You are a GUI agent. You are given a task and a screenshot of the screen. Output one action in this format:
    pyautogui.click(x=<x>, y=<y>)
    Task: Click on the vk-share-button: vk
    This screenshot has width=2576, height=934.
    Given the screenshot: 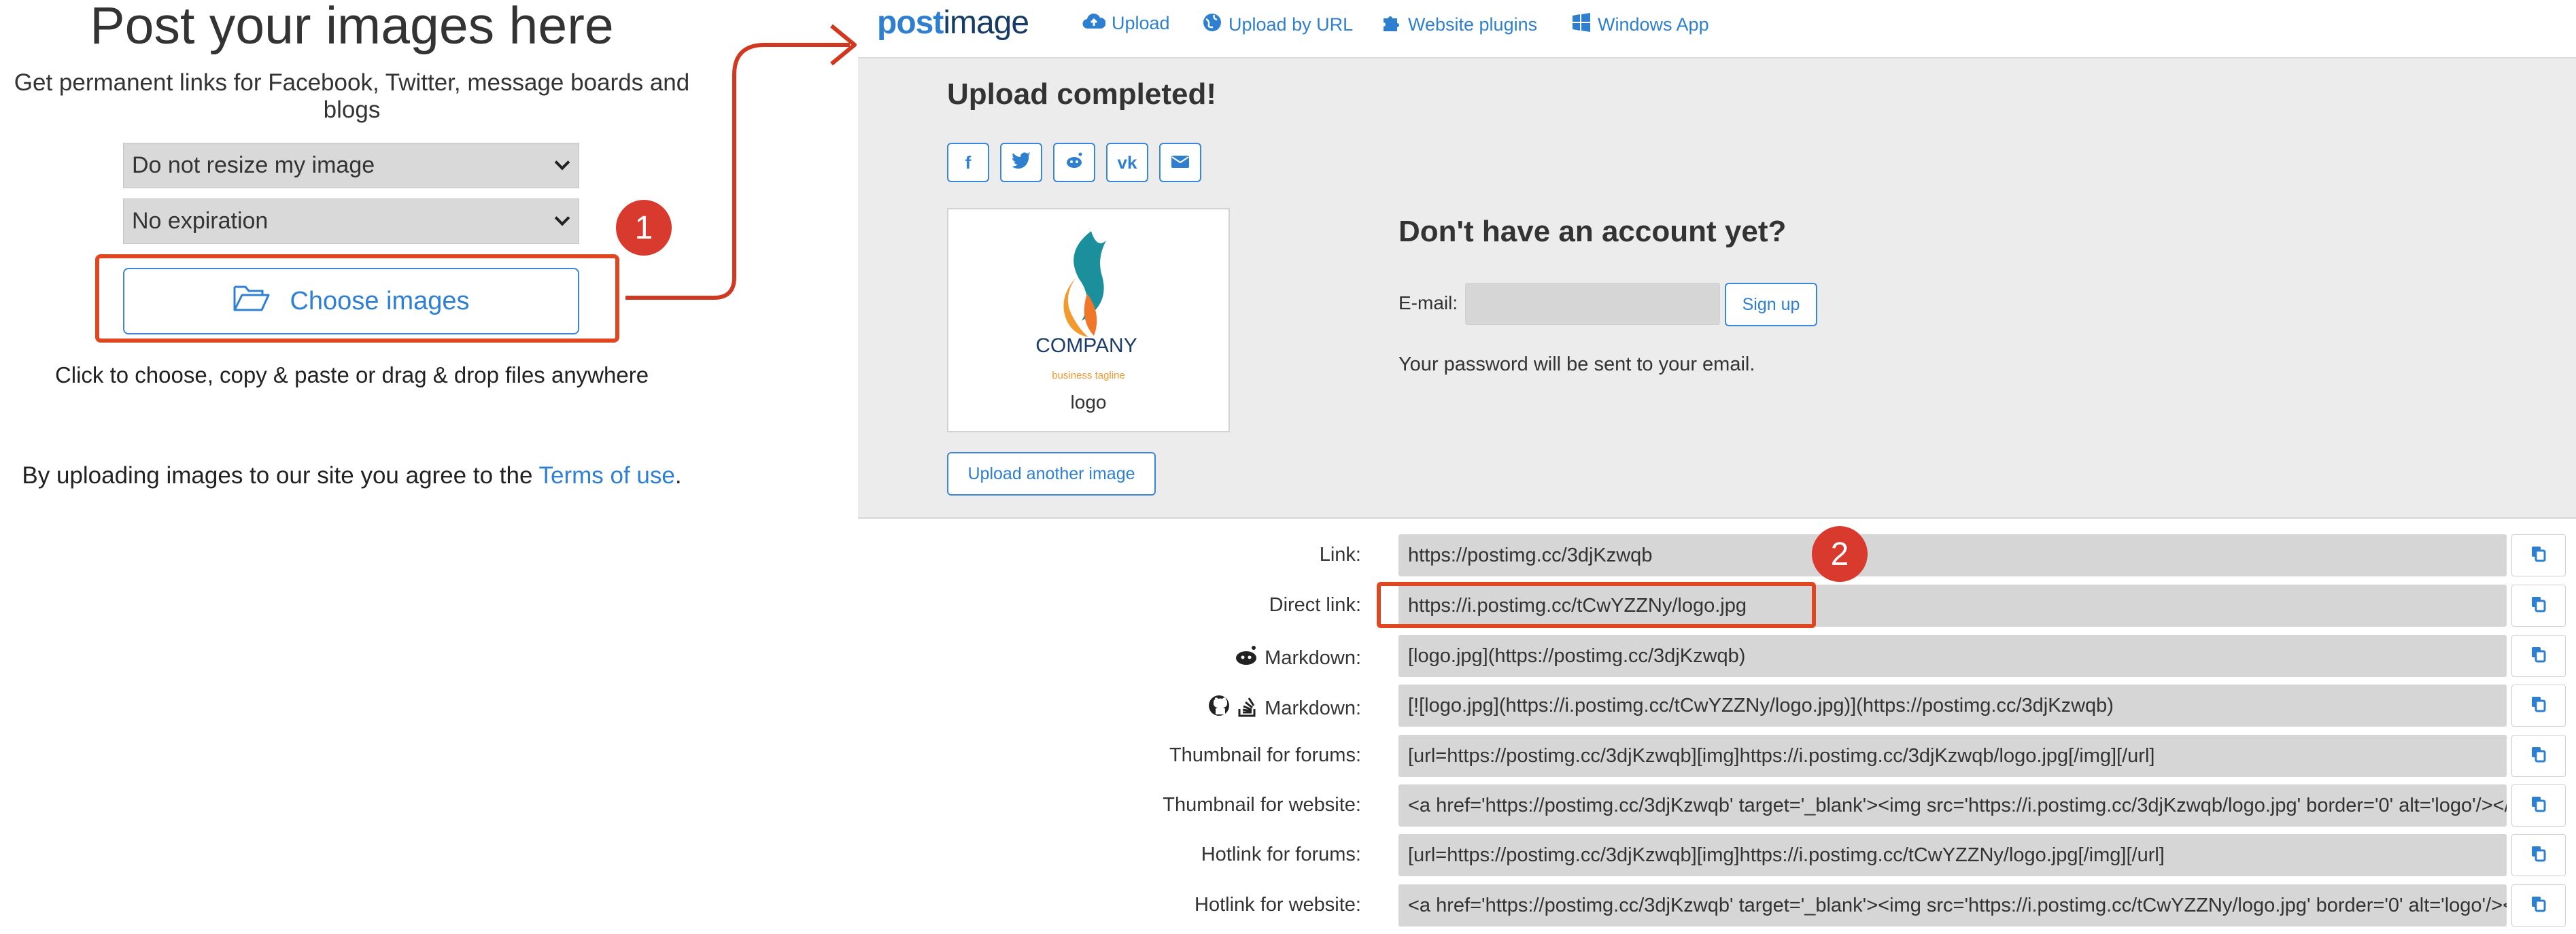 What is the action you would take?
    pyautogui.click(x=1127, y=162)
    